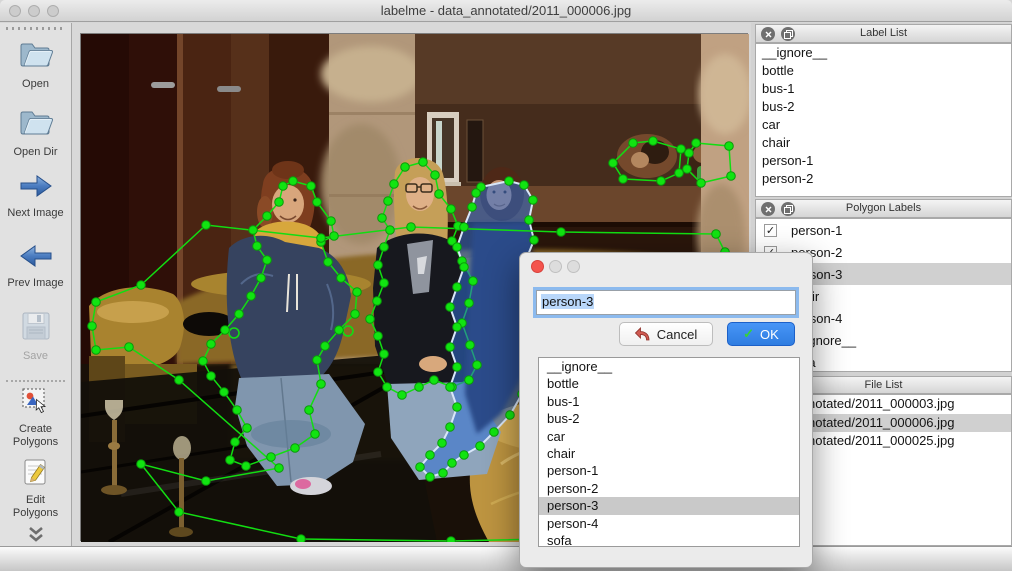 The width and height of the screenshot is (1012, 571). What do you see at coordinates (35, 266) in the screenshot?
I see `tool-prev-image: Prev Image` at bounding box center [35, 266].